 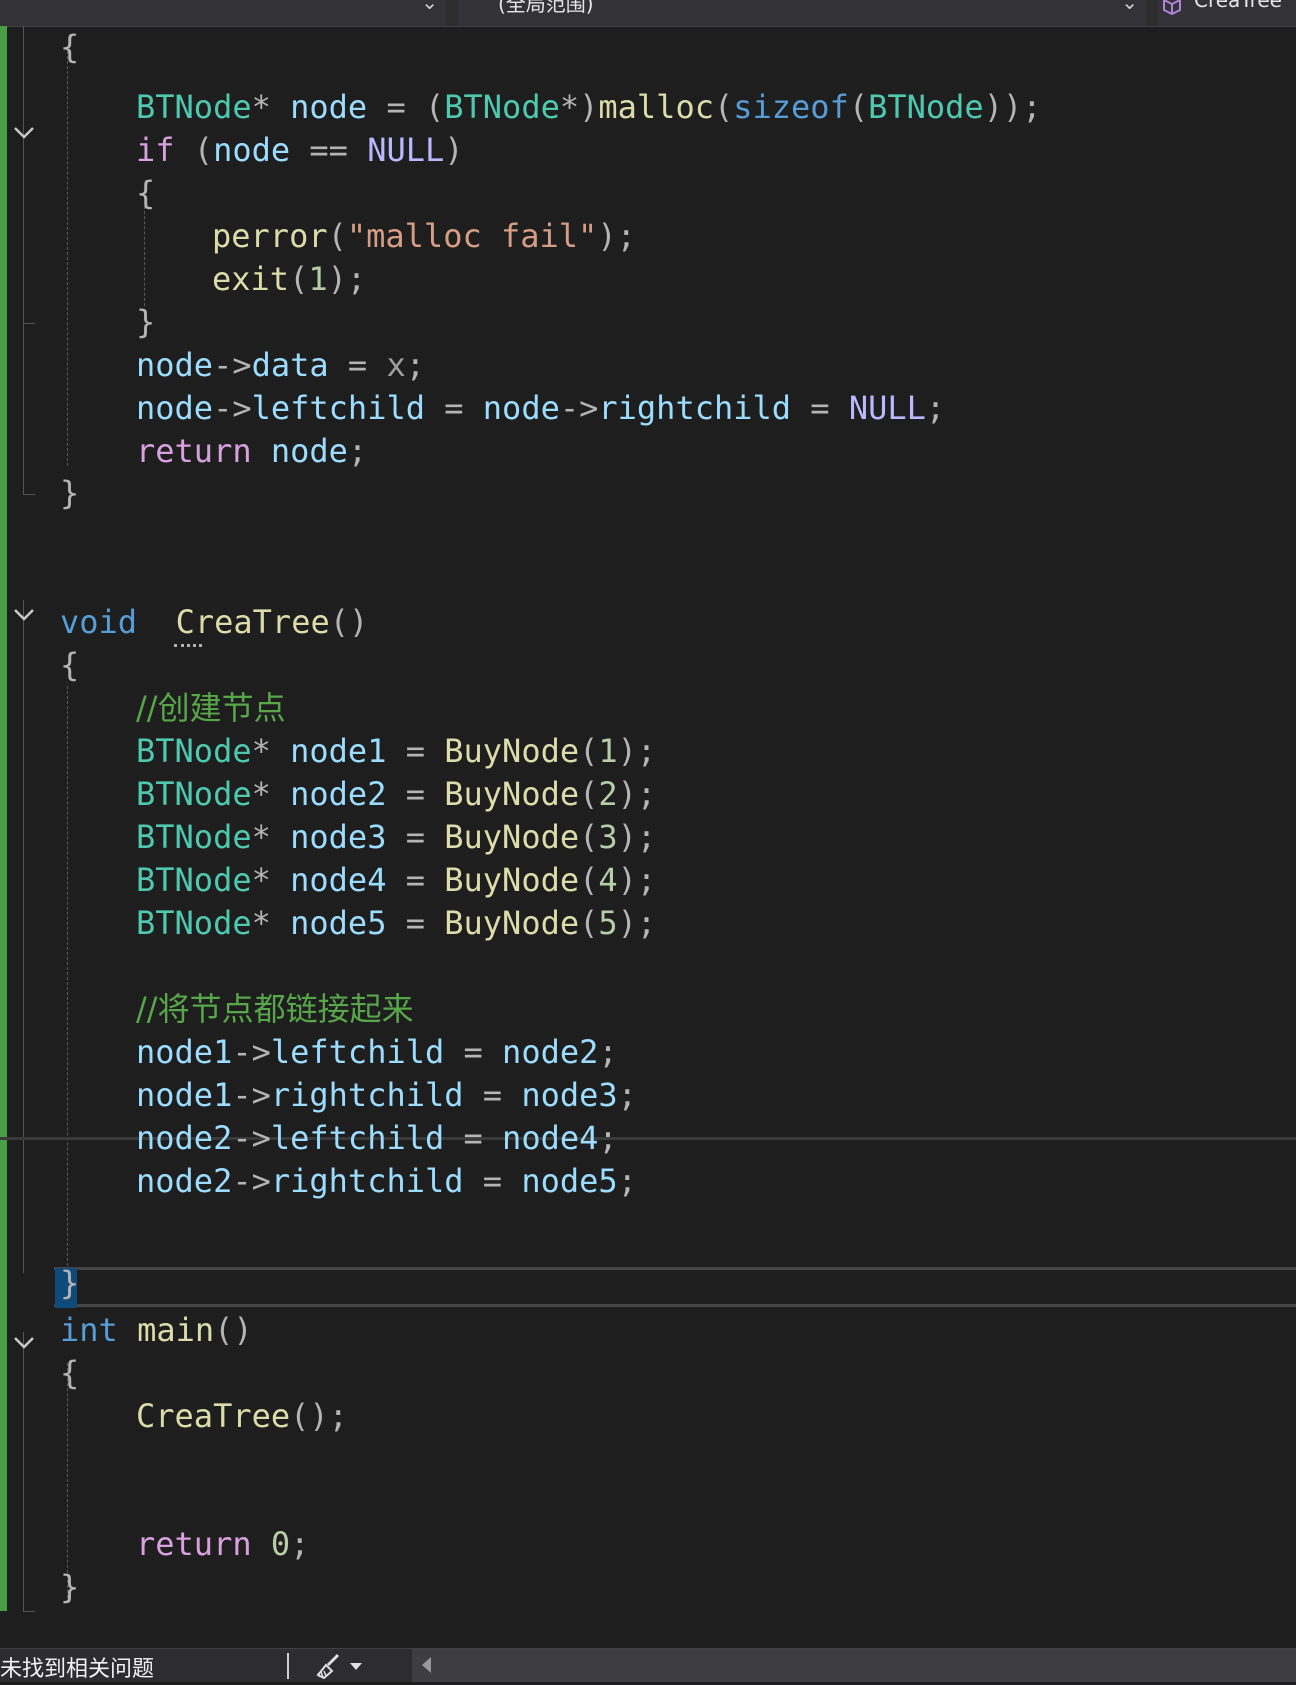 What do you see at coordinates (854, 1665) in the screenshot?
I see `horizontal-scrollbar` at bounding box center [854, 1665].